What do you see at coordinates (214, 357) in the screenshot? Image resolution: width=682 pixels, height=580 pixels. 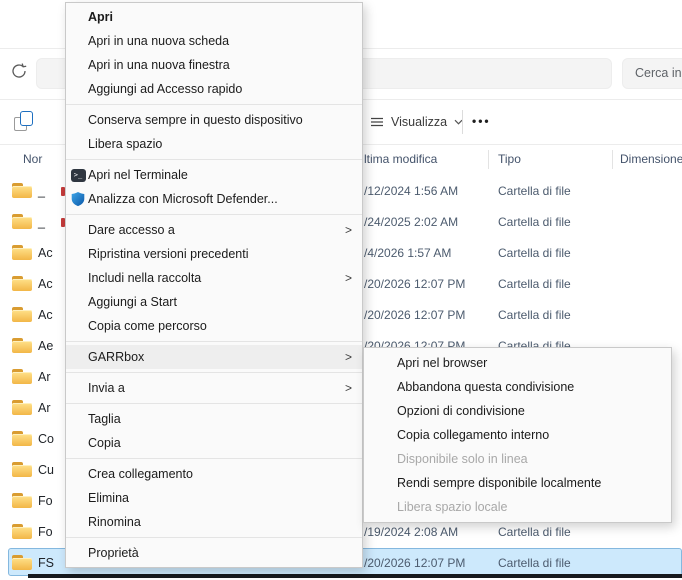 I see `menu-item-garrbox: GARRbox >` at bounding box center [214, 357].